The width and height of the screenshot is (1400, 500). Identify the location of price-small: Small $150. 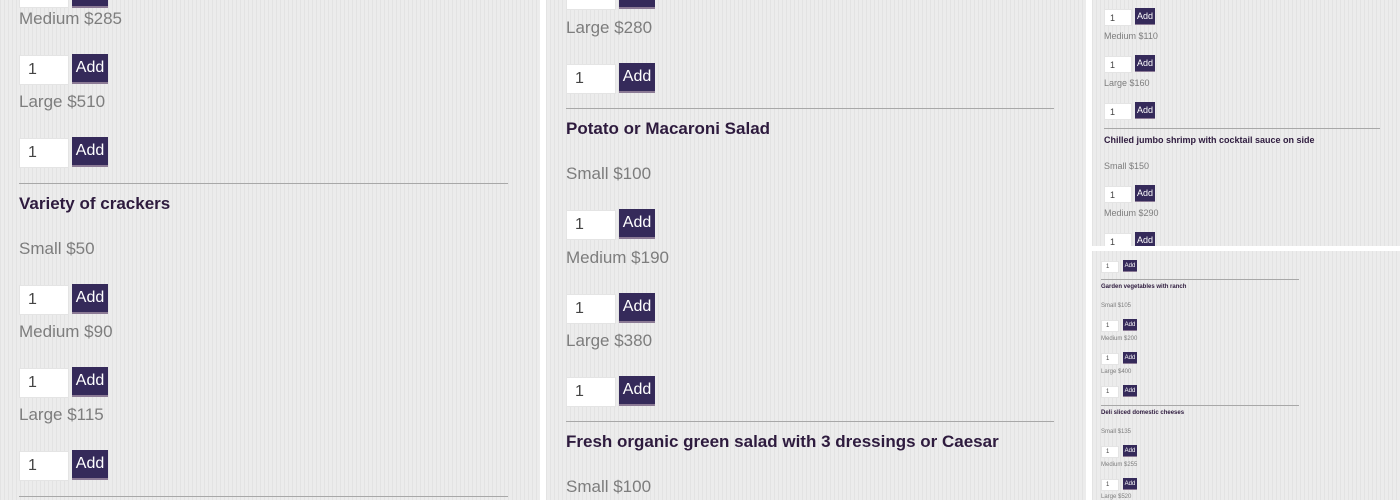
(1127, 166).